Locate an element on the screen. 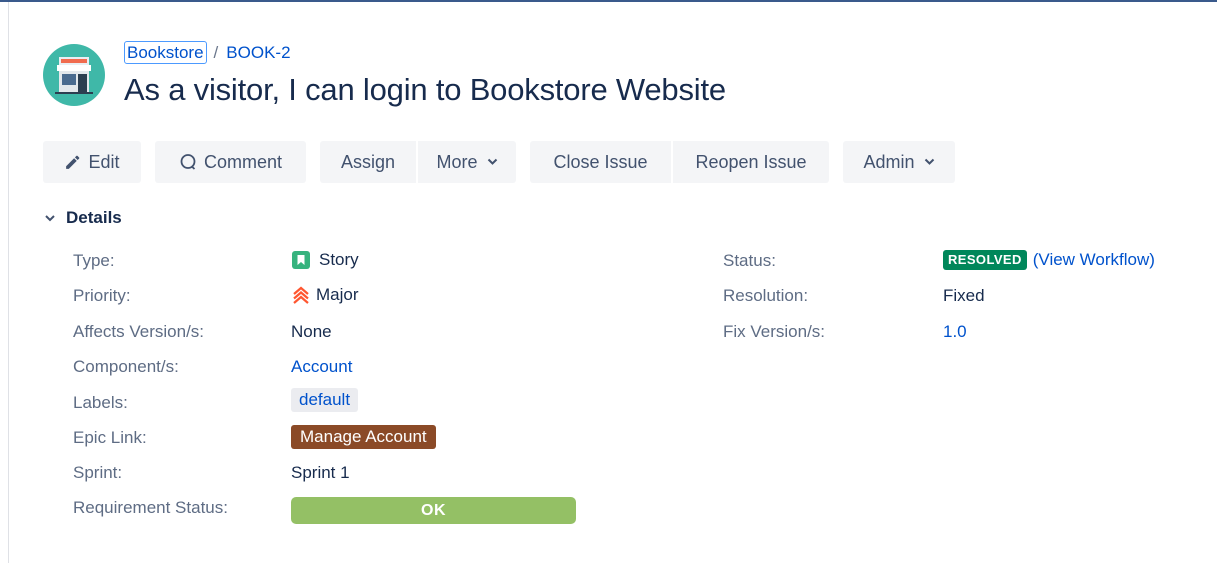 The width and height of the screenshot is (1217, 563). admin-button-label: Admin is located at coordinates (889, 161).